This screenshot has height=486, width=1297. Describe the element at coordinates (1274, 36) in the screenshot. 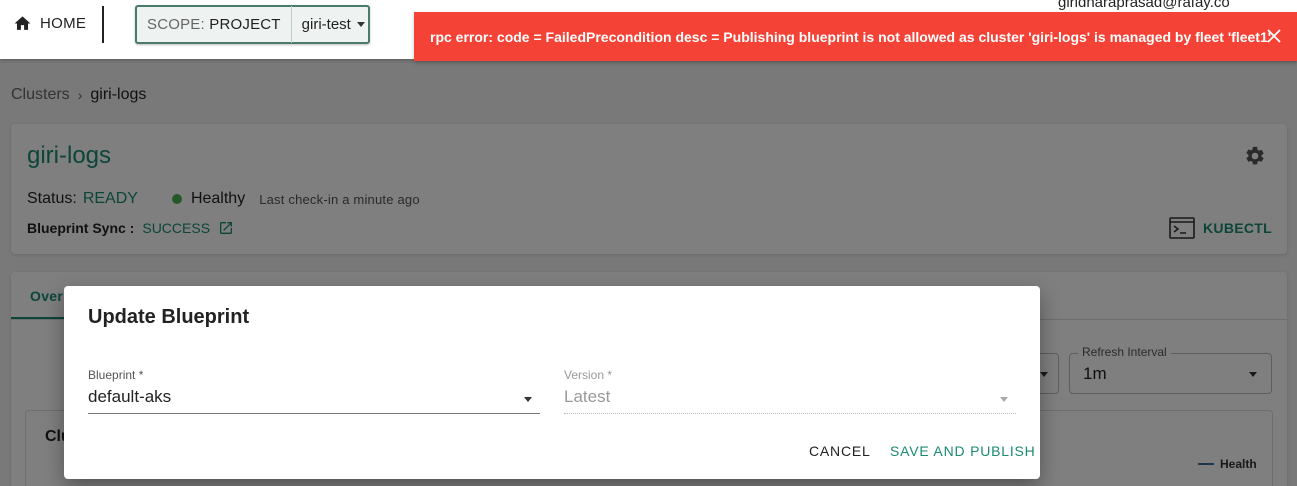

I see `close-icon` at that location.